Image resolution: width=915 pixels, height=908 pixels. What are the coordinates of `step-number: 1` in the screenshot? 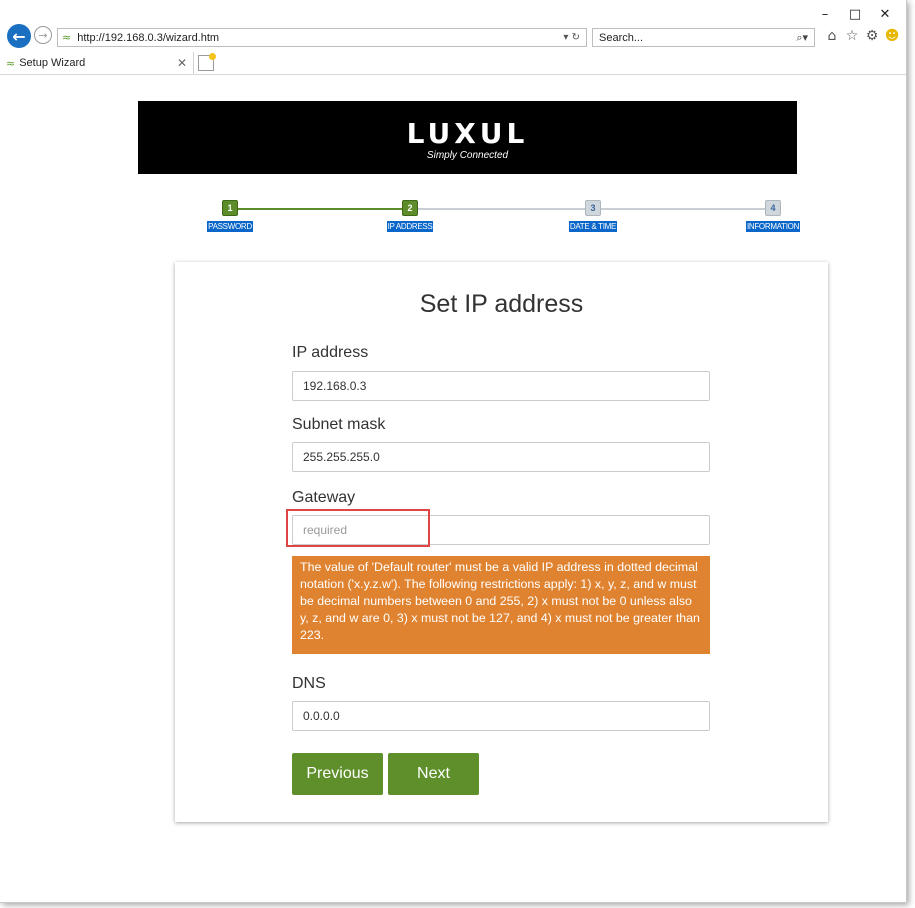 It's located at (230, 208).